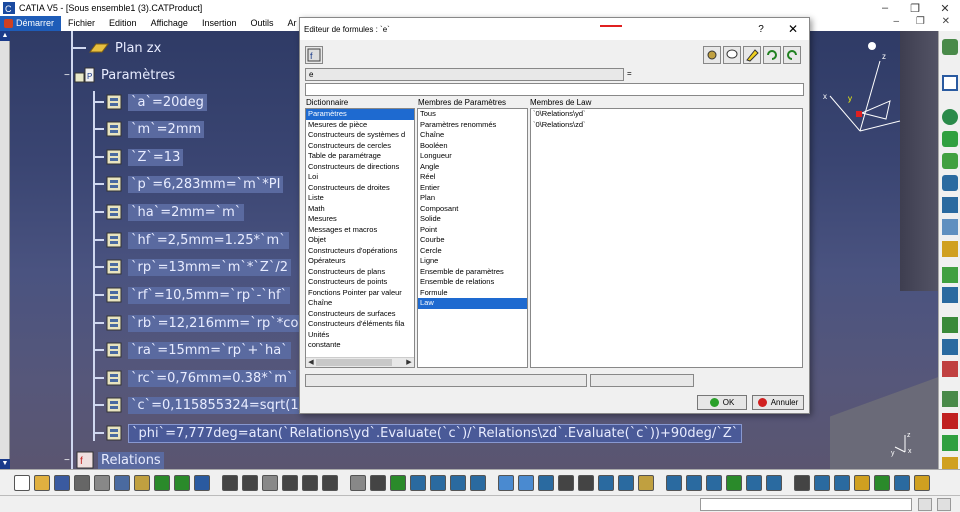  Describe the element at coordinates (360, 209) in the screenshot. I see `dictionnaire-item: Math` at that location.